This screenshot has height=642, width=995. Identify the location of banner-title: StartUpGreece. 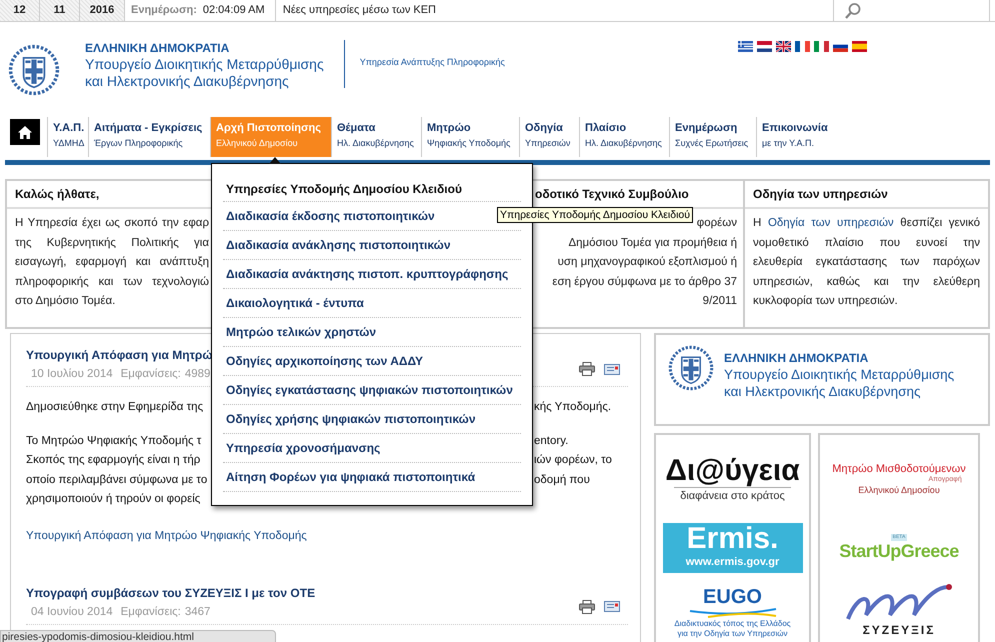
(899, 550).